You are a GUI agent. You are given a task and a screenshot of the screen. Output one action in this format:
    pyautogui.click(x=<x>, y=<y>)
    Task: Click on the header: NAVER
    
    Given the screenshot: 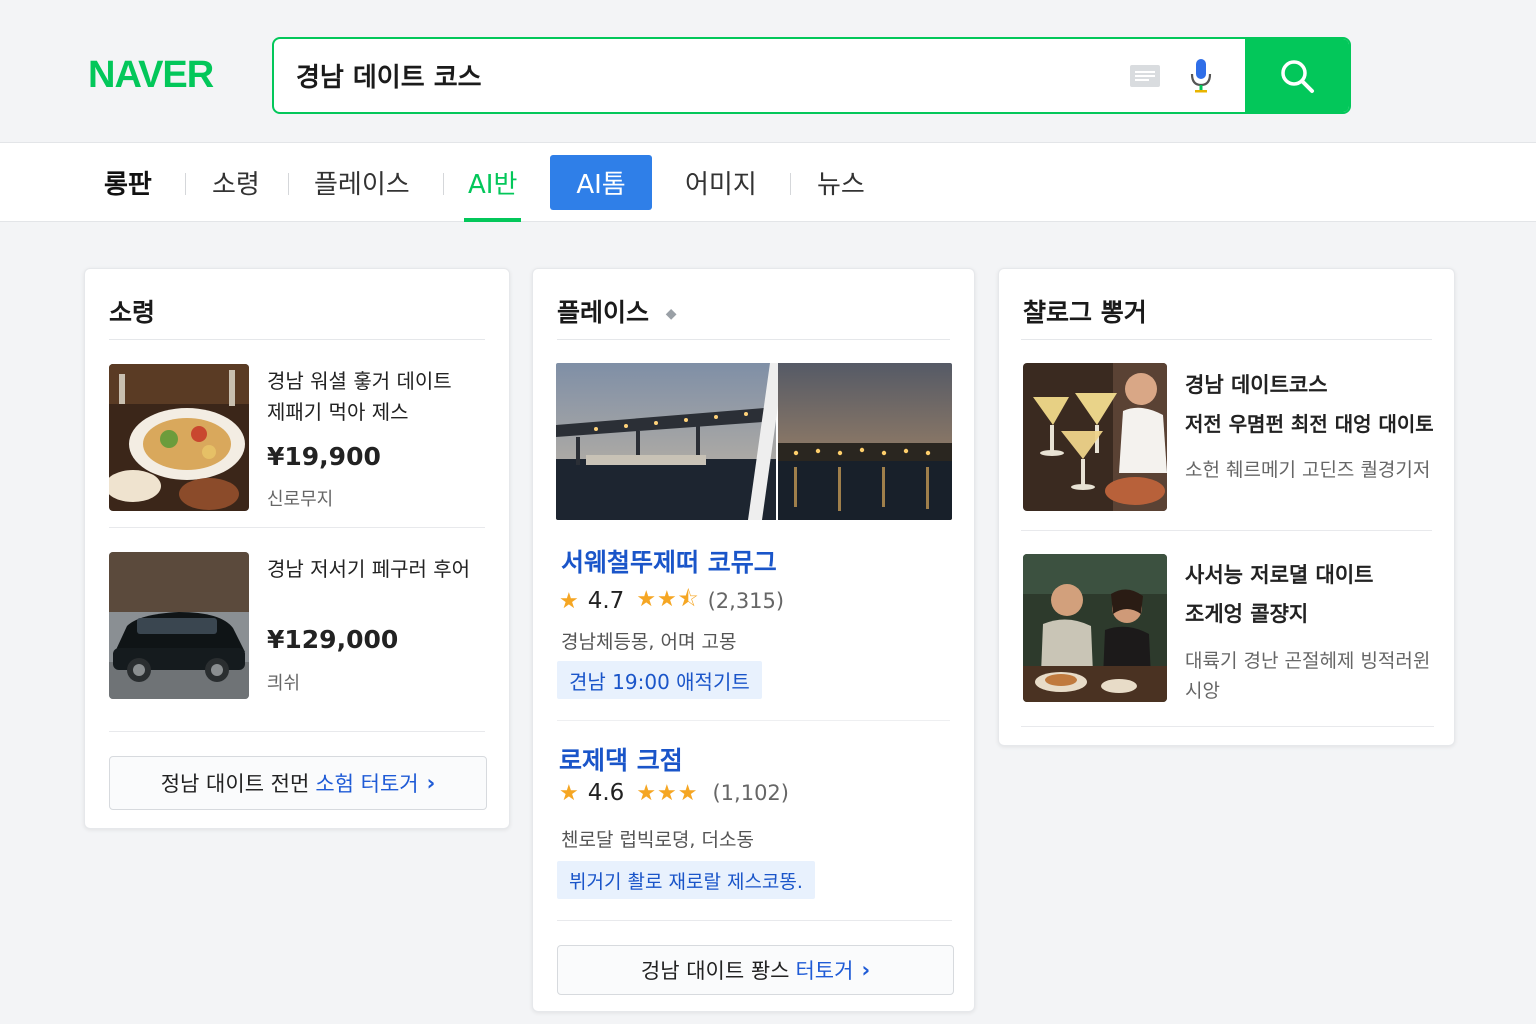 What is the action you would take?
    pyautogui.click(x=768, y=71)
    